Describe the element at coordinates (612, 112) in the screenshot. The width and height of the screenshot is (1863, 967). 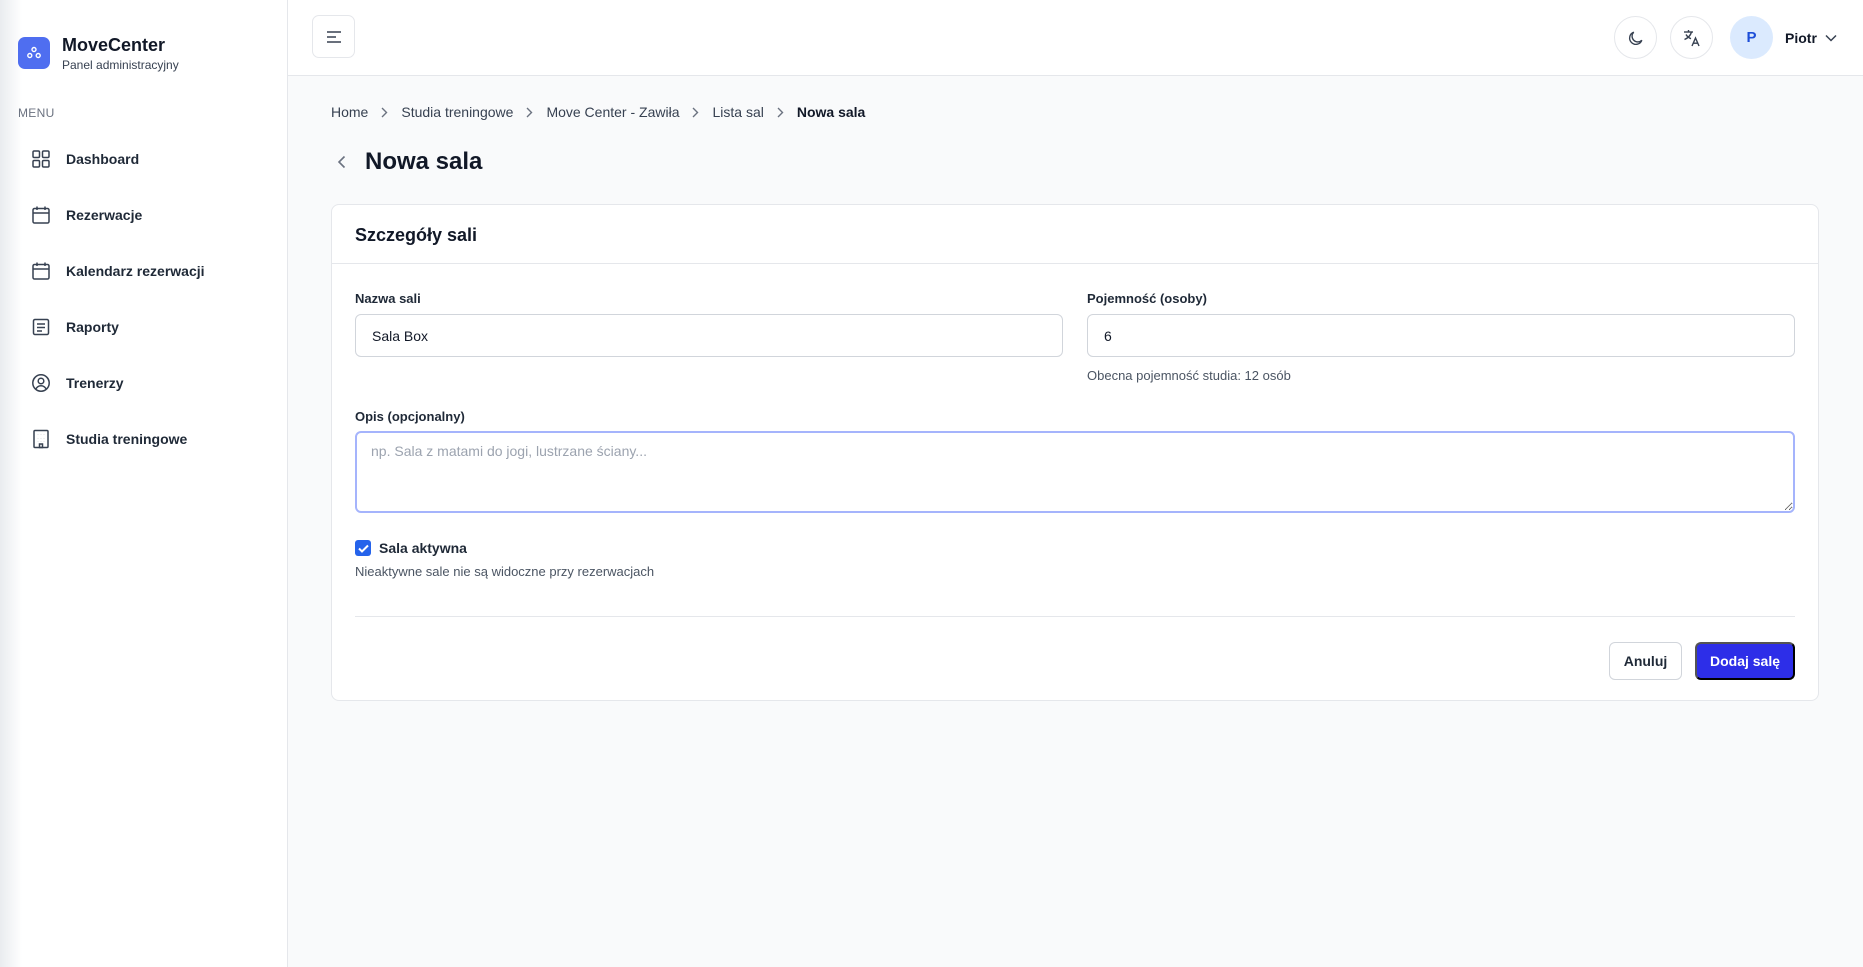
I see `breadcrumb-studio: Move Center - Zawiła` at that location.